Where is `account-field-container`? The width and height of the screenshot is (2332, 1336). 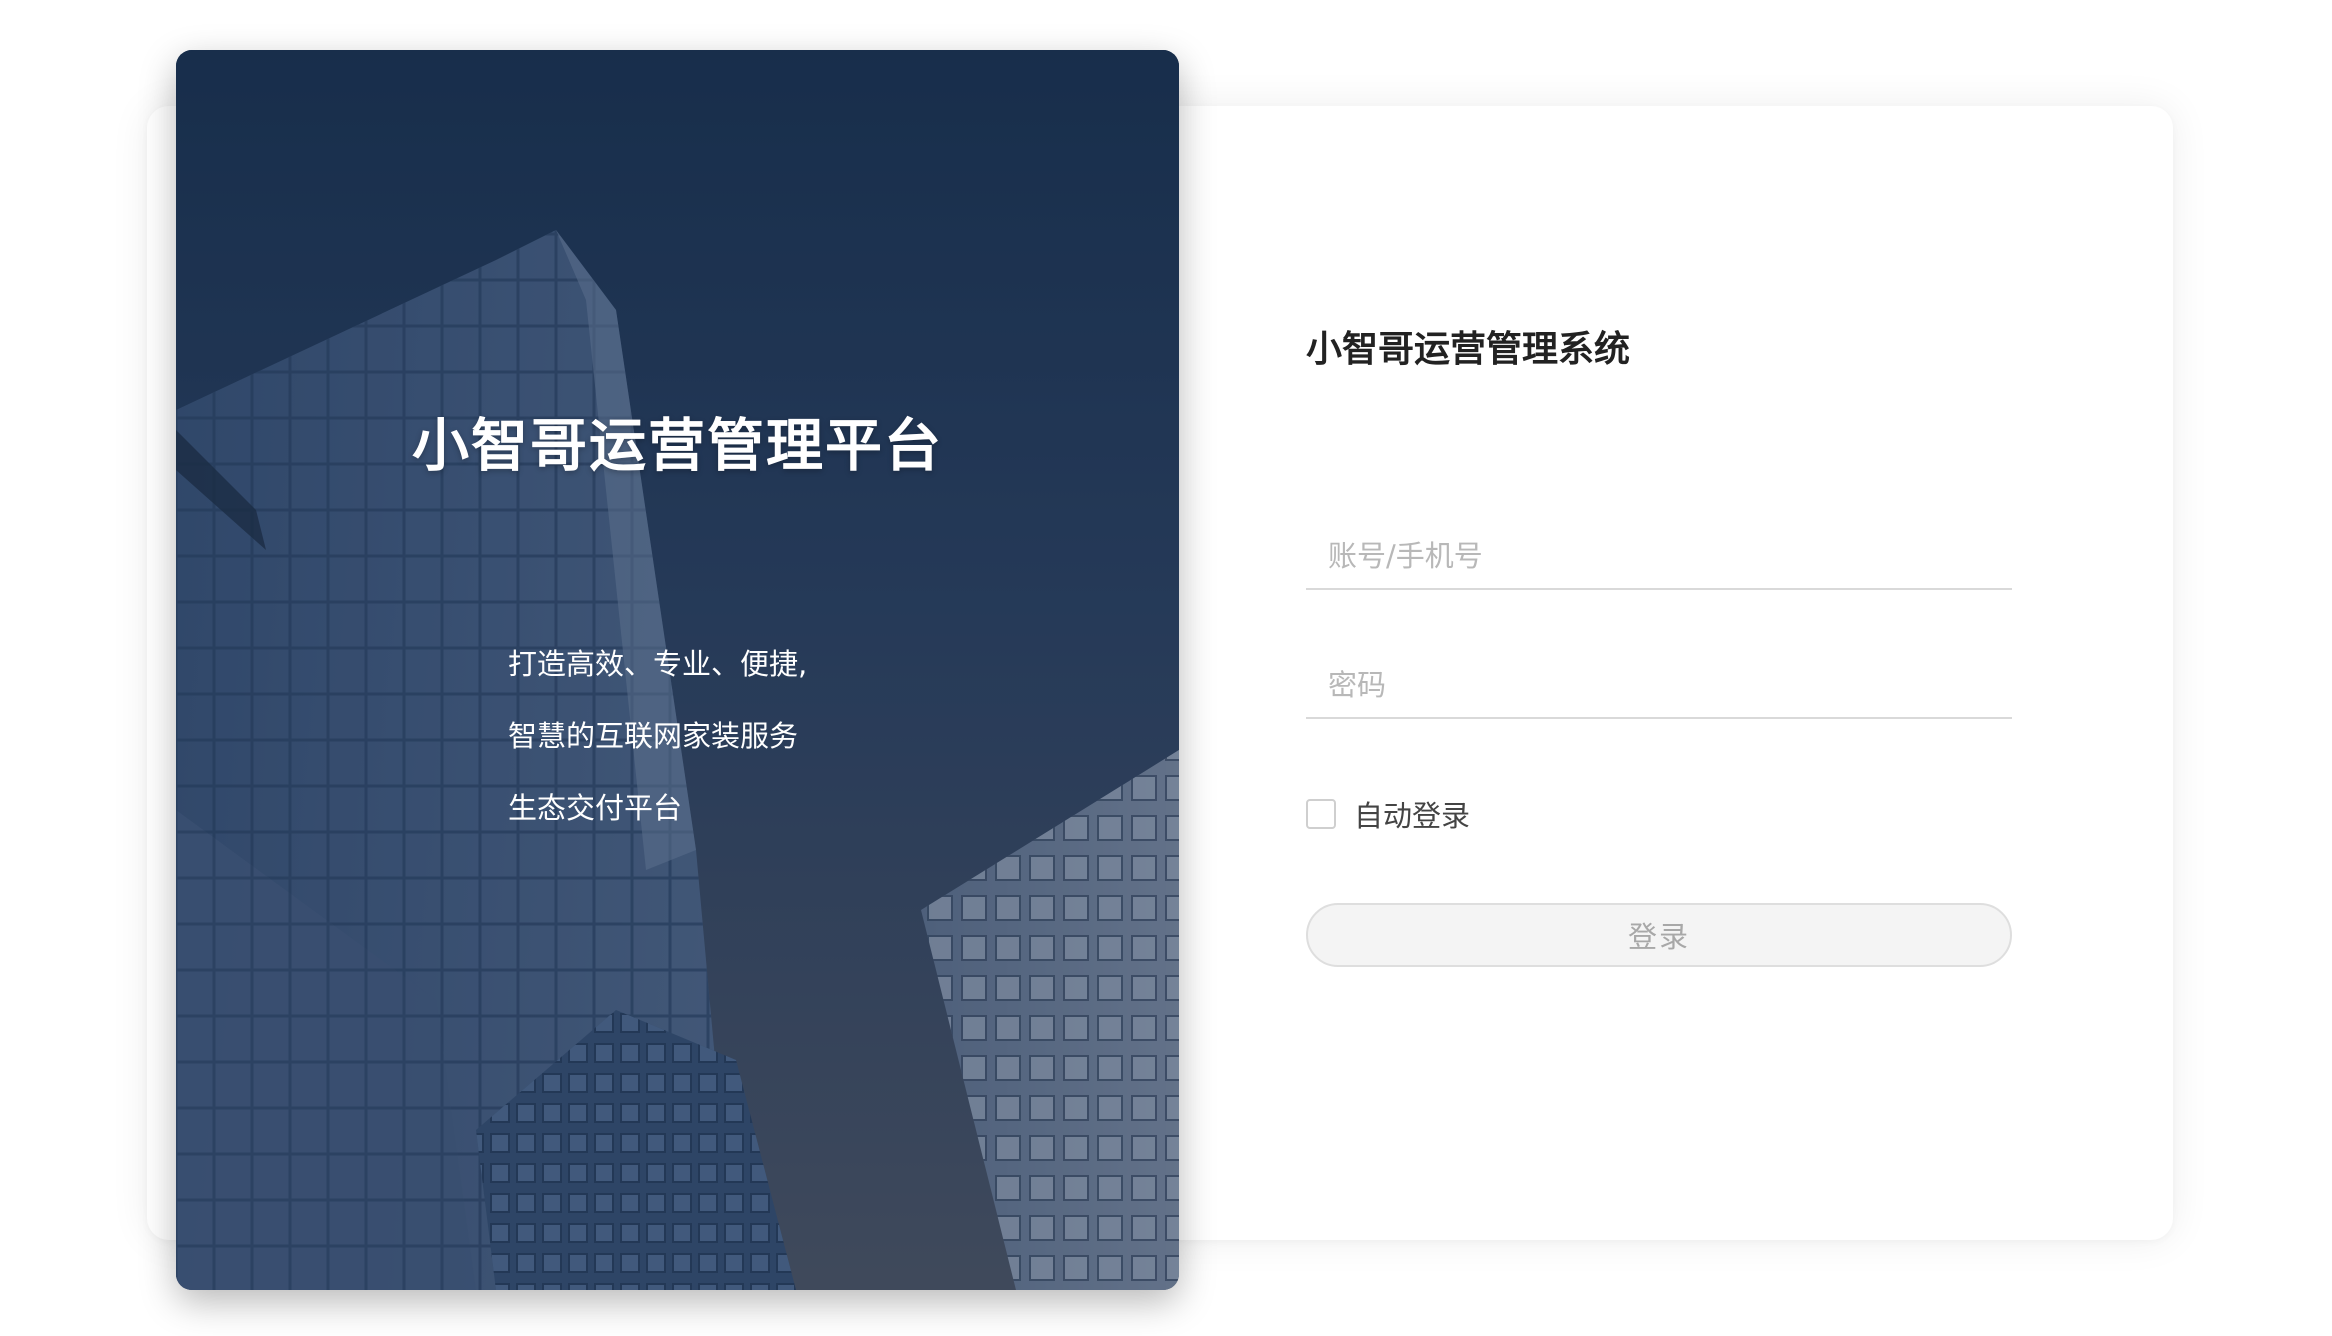 account-field-container is located at coordinates (1659, 557).